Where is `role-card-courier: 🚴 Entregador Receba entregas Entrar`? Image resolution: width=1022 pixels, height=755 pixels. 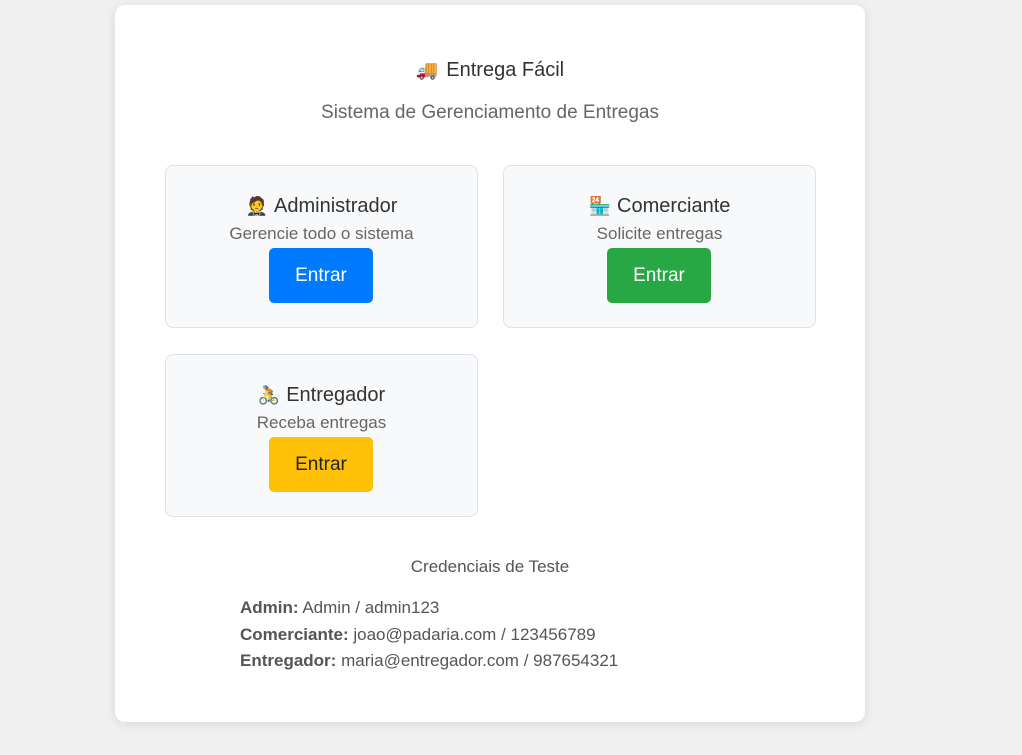
role-card-courier: 🚴 Entregador Receba entregas Entrar is located at coordinates (321, 435).